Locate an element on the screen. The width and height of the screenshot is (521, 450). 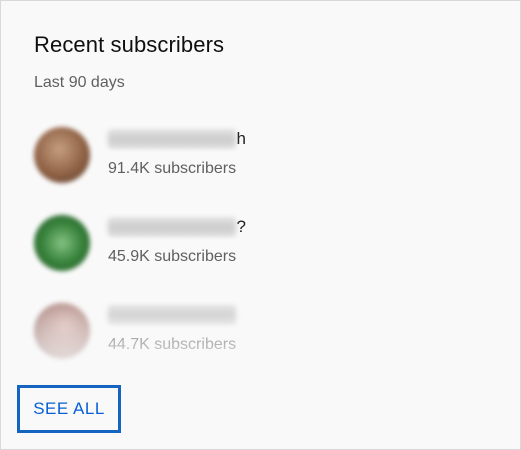
list-item: xxxxxxxxxxxxxxxh 91.4K subscribers is located at coordinates (264, 160).